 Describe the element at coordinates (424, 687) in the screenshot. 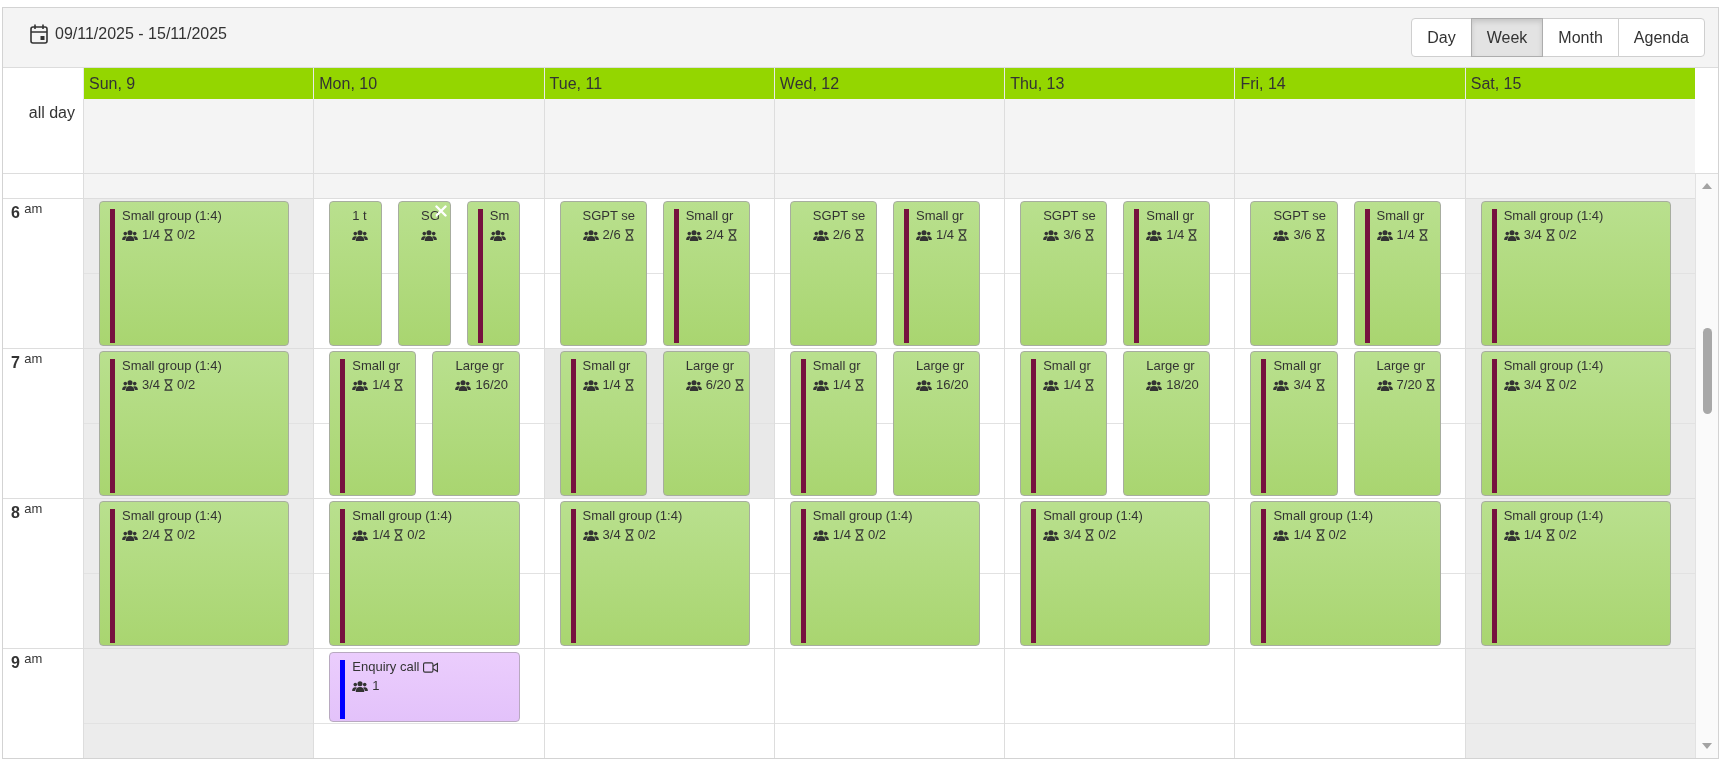

I see `event-card: Enquiry call 1` at that location.